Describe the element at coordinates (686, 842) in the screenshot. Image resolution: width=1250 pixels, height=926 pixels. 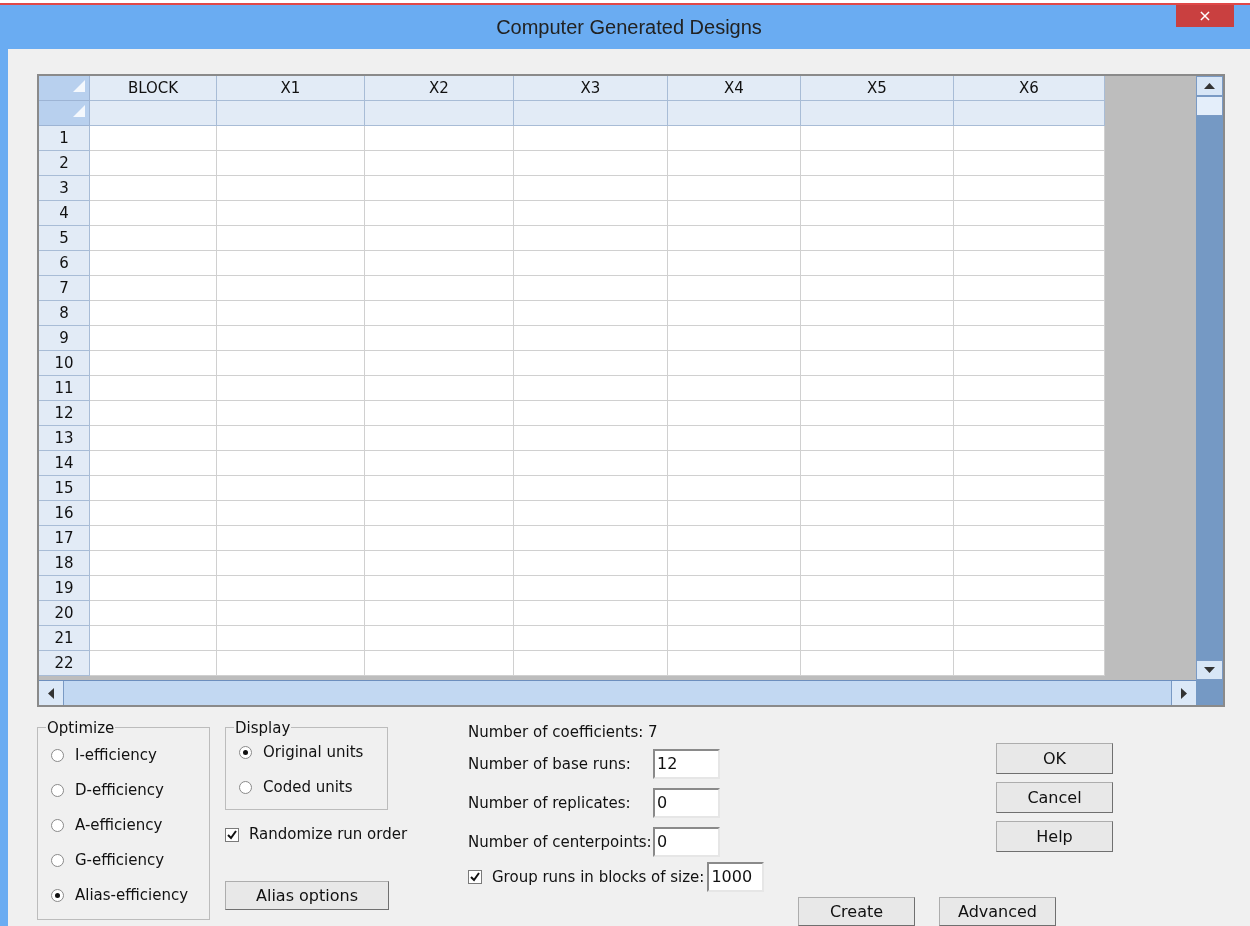
I see `input-field: 0` at that location.